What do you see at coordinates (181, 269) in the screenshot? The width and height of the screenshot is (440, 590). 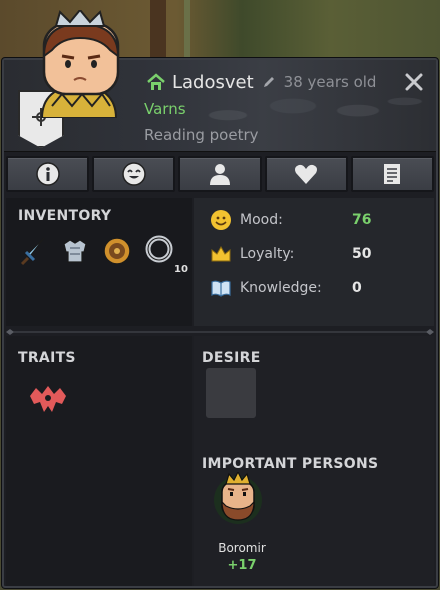 I see `ring-count: 10` at bounding box center [181, 269].